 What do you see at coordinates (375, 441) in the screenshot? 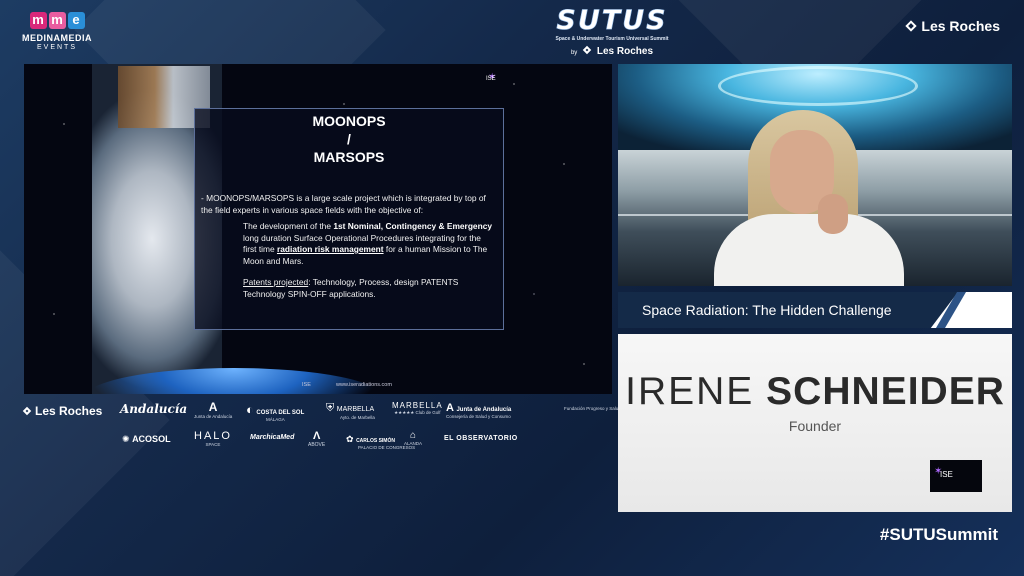
I see `sponsor-name: CARLOS SIMÓN` at bounding box center [375, 441].